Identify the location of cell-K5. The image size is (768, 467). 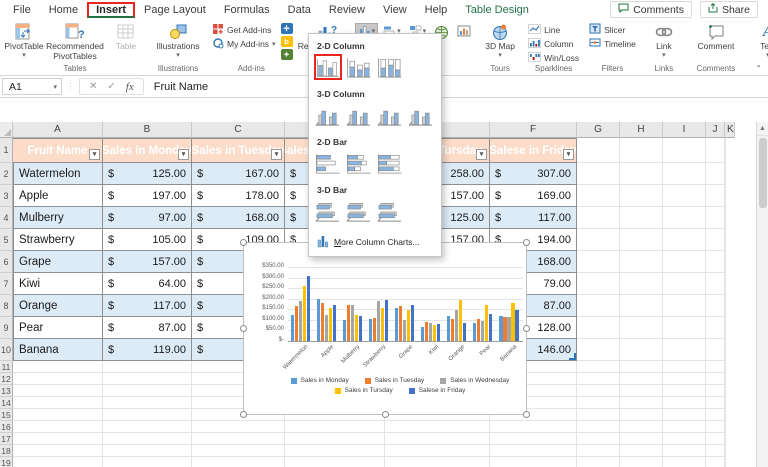
(725, 240).